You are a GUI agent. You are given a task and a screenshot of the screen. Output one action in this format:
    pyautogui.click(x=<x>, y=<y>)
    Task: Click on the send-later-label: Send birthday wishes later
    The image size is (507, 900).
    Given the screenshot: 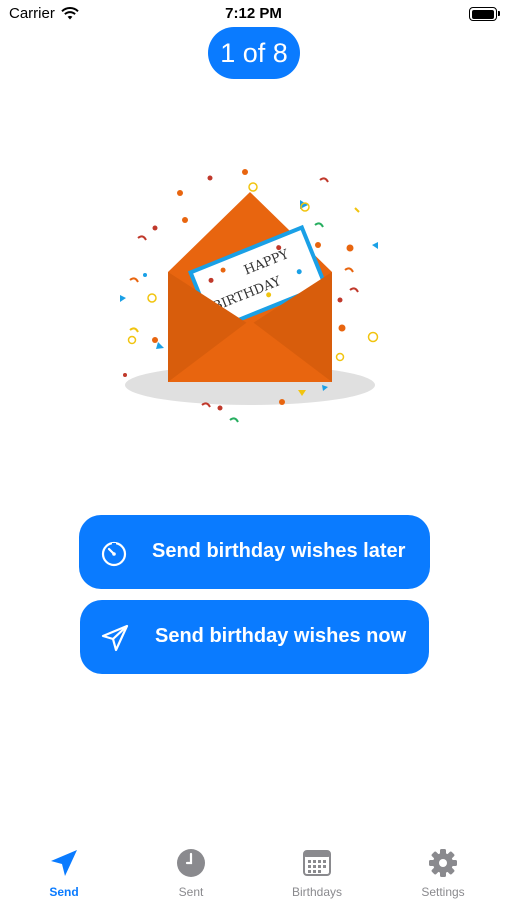 What is the action you would take?
    pyautogui.click(x=279, y=551)
    